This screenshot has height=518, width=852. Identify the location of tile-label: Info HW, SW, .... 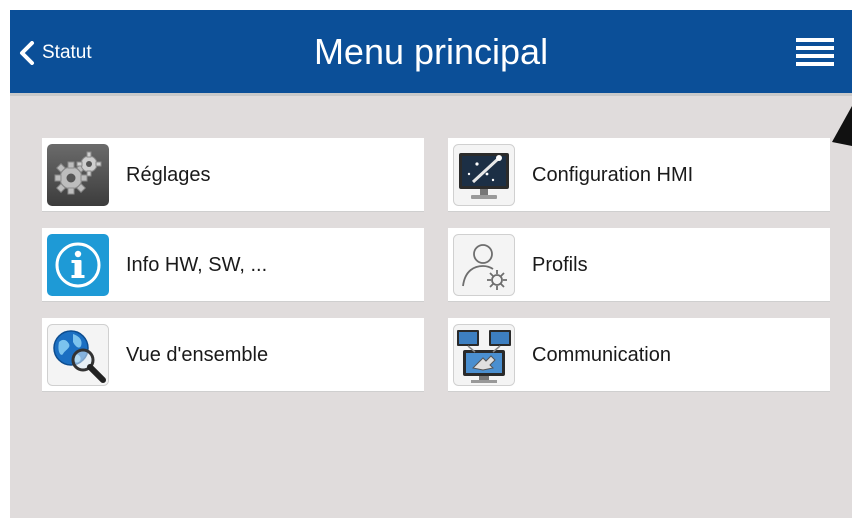
(197, 265).